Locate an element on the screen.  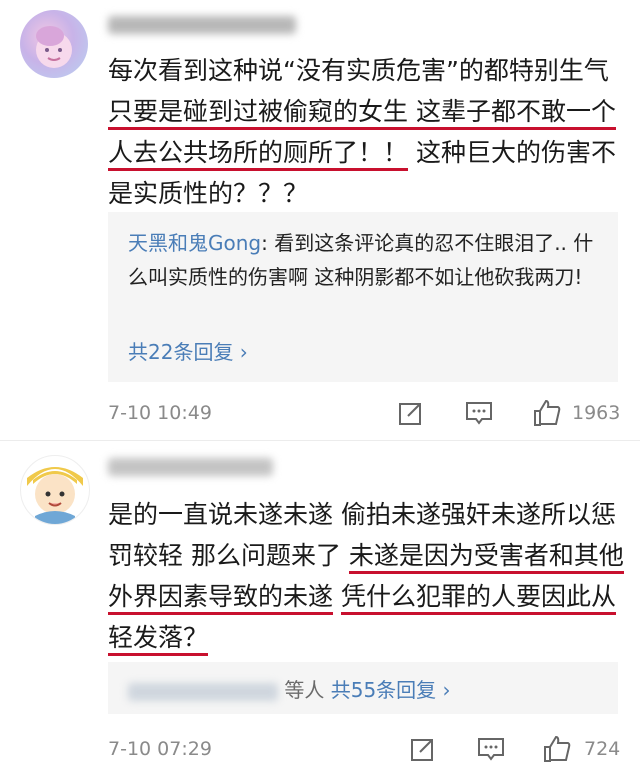
comment-meta: 7-10 07:29 724 is located at coordinates (320, 750).